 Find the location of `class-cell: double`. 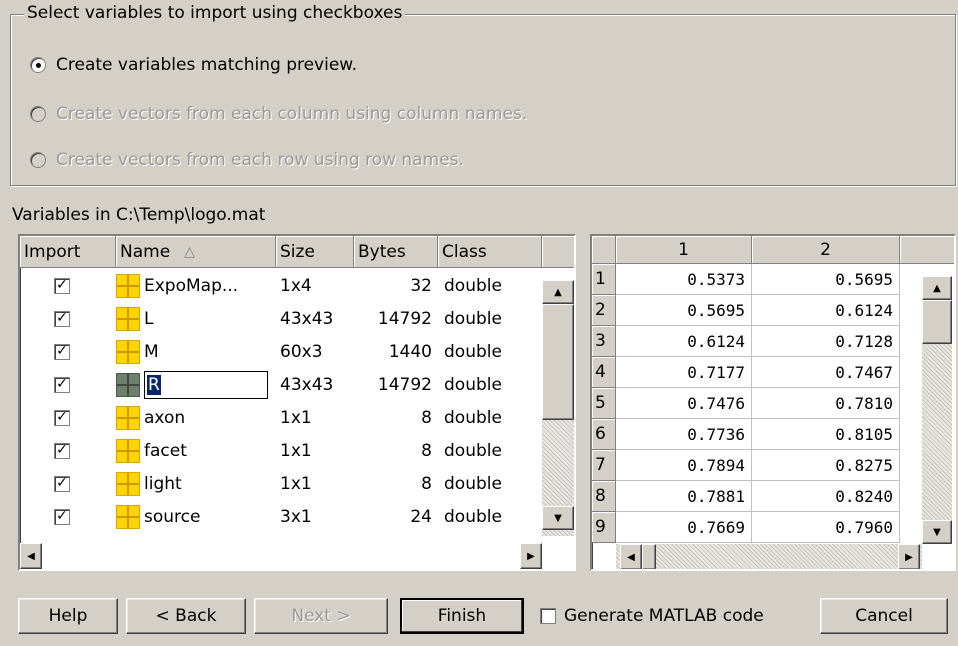

class-cell: double is located at coordinates (473, 352).